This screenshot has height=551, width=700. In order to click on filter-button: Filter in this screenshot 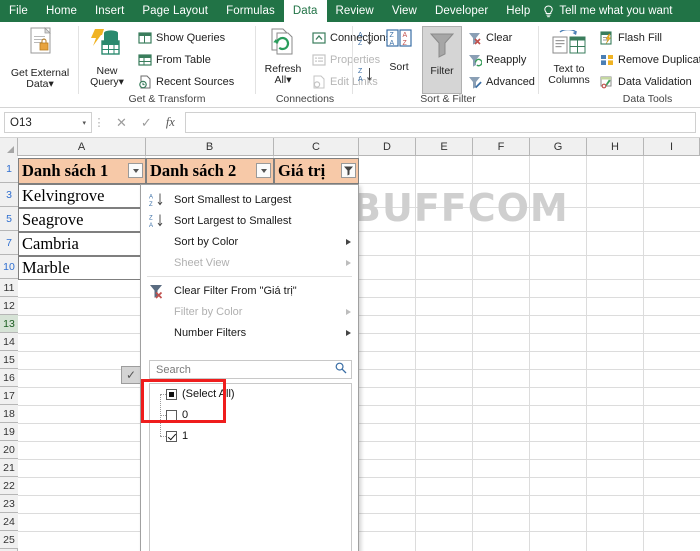, I will do `click(442, 53)`.